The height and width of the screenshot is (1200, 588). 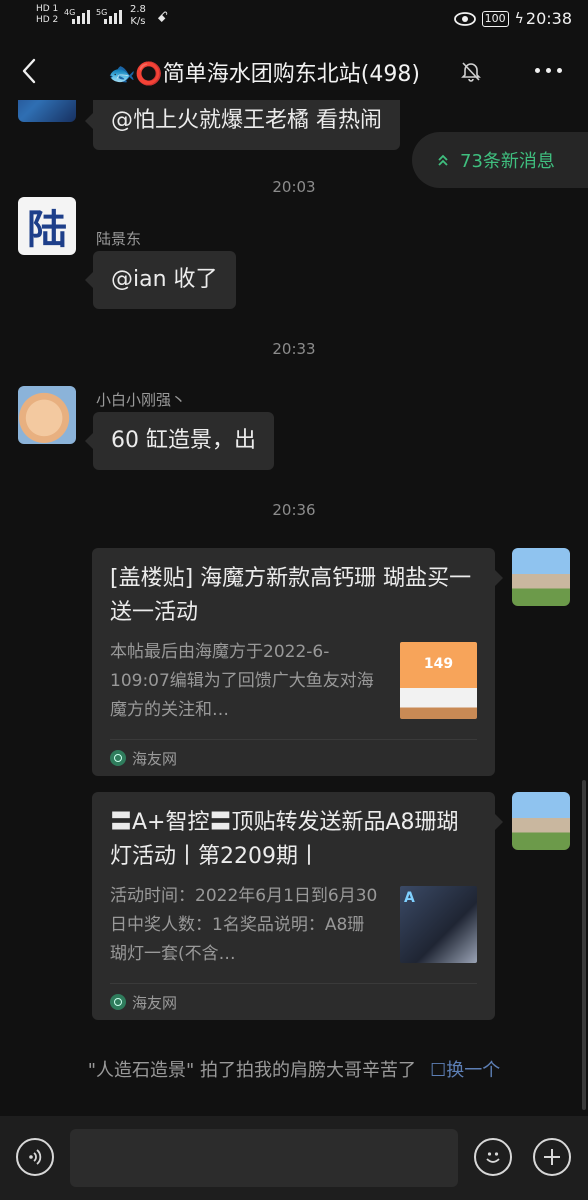 What do you see at coordinates (464, 18) in the screenshot?
I see `eye-icon` at bounding box center [464, 18].